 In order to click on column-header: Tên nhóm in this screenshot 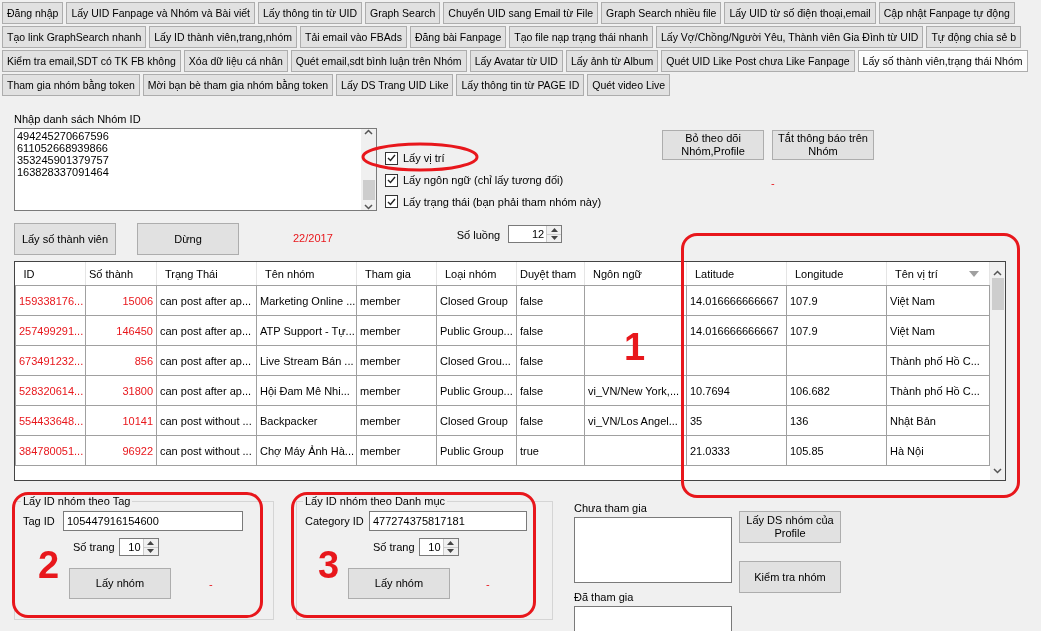, I will do `click(306, 274)`.